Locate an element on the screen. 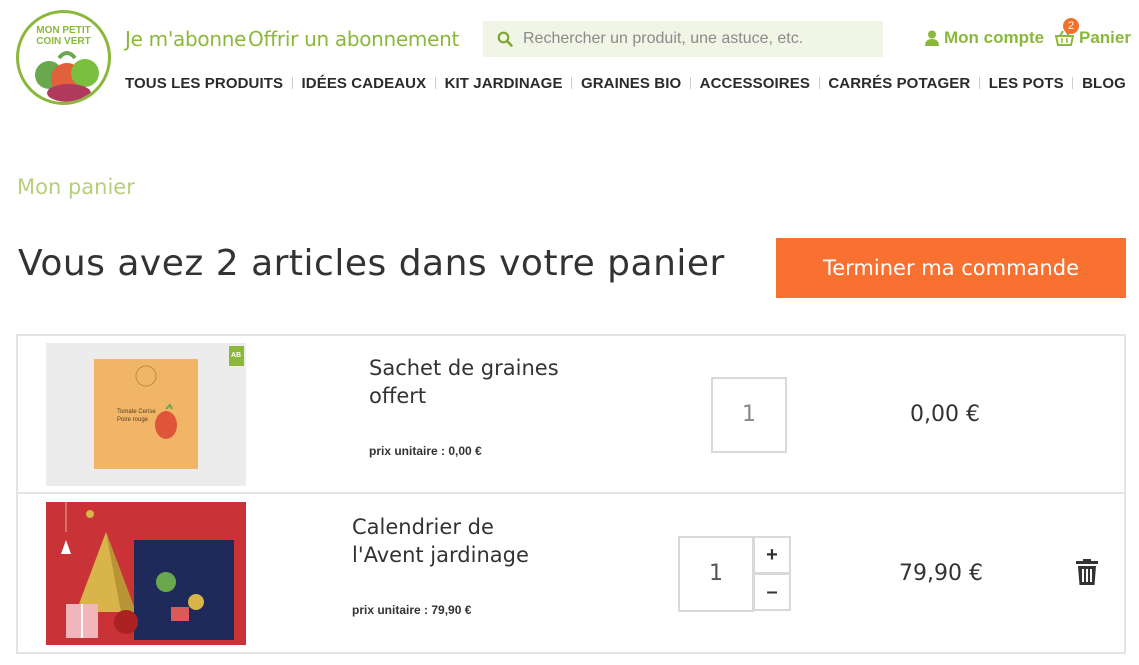  site-logo: MON PETIT COIN VERT is located at coordinates (63, 57).